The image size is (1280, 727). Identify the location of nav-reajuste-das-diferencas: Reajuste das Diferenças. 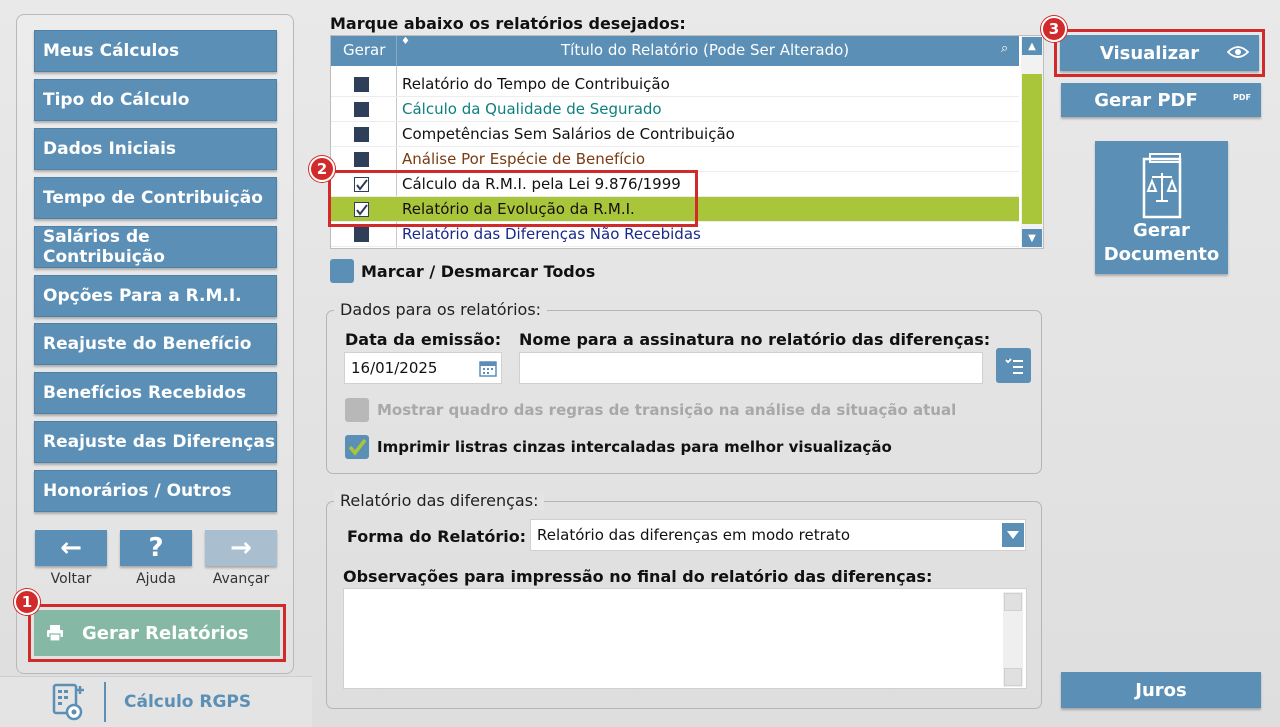
(155, 442).